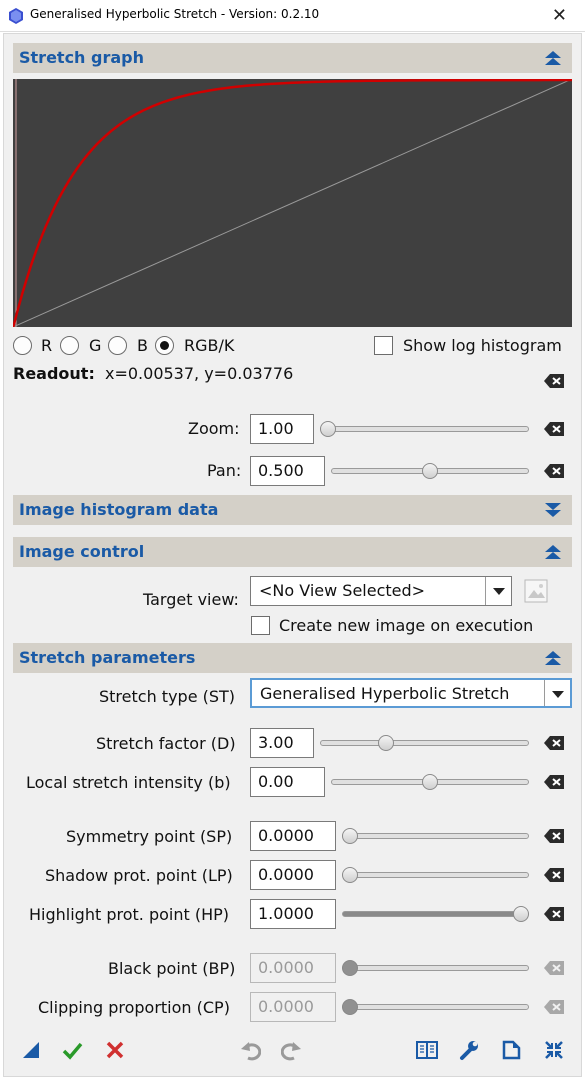 This screenshot has height=1080, width=585. I want to click on settings-icon, so click(469, 1050).